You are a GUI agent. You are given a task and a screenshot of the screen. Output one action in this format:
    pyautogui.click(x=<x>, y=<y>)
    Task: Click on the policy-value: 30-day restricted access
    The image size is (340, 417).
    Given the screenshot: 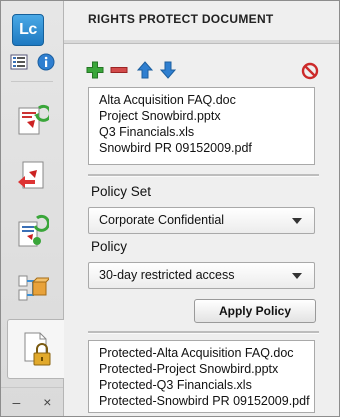 What is the action you would take?
    pyautogui.click(x=167, y=275)
    